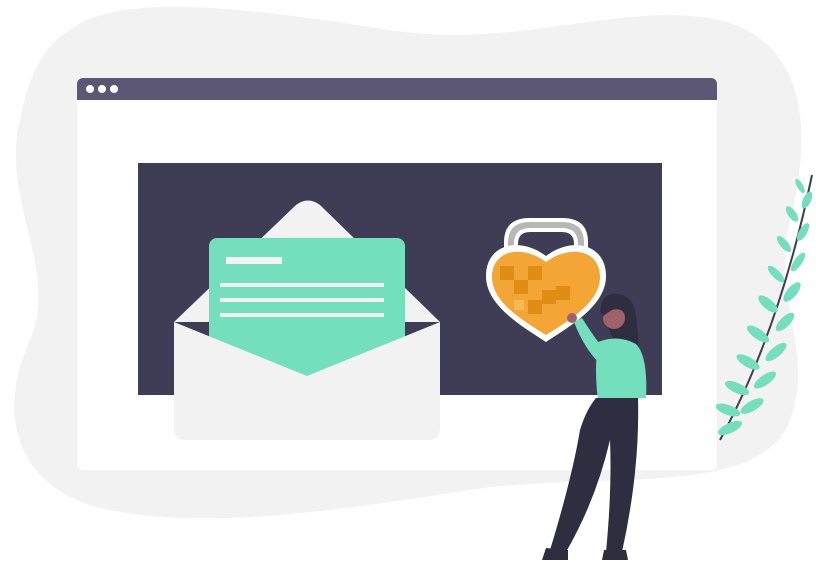 This screenshot has width=816, height=562. Describe the element at coordinates (621, 369) in the screenshot. I see `person-torso` at that location.